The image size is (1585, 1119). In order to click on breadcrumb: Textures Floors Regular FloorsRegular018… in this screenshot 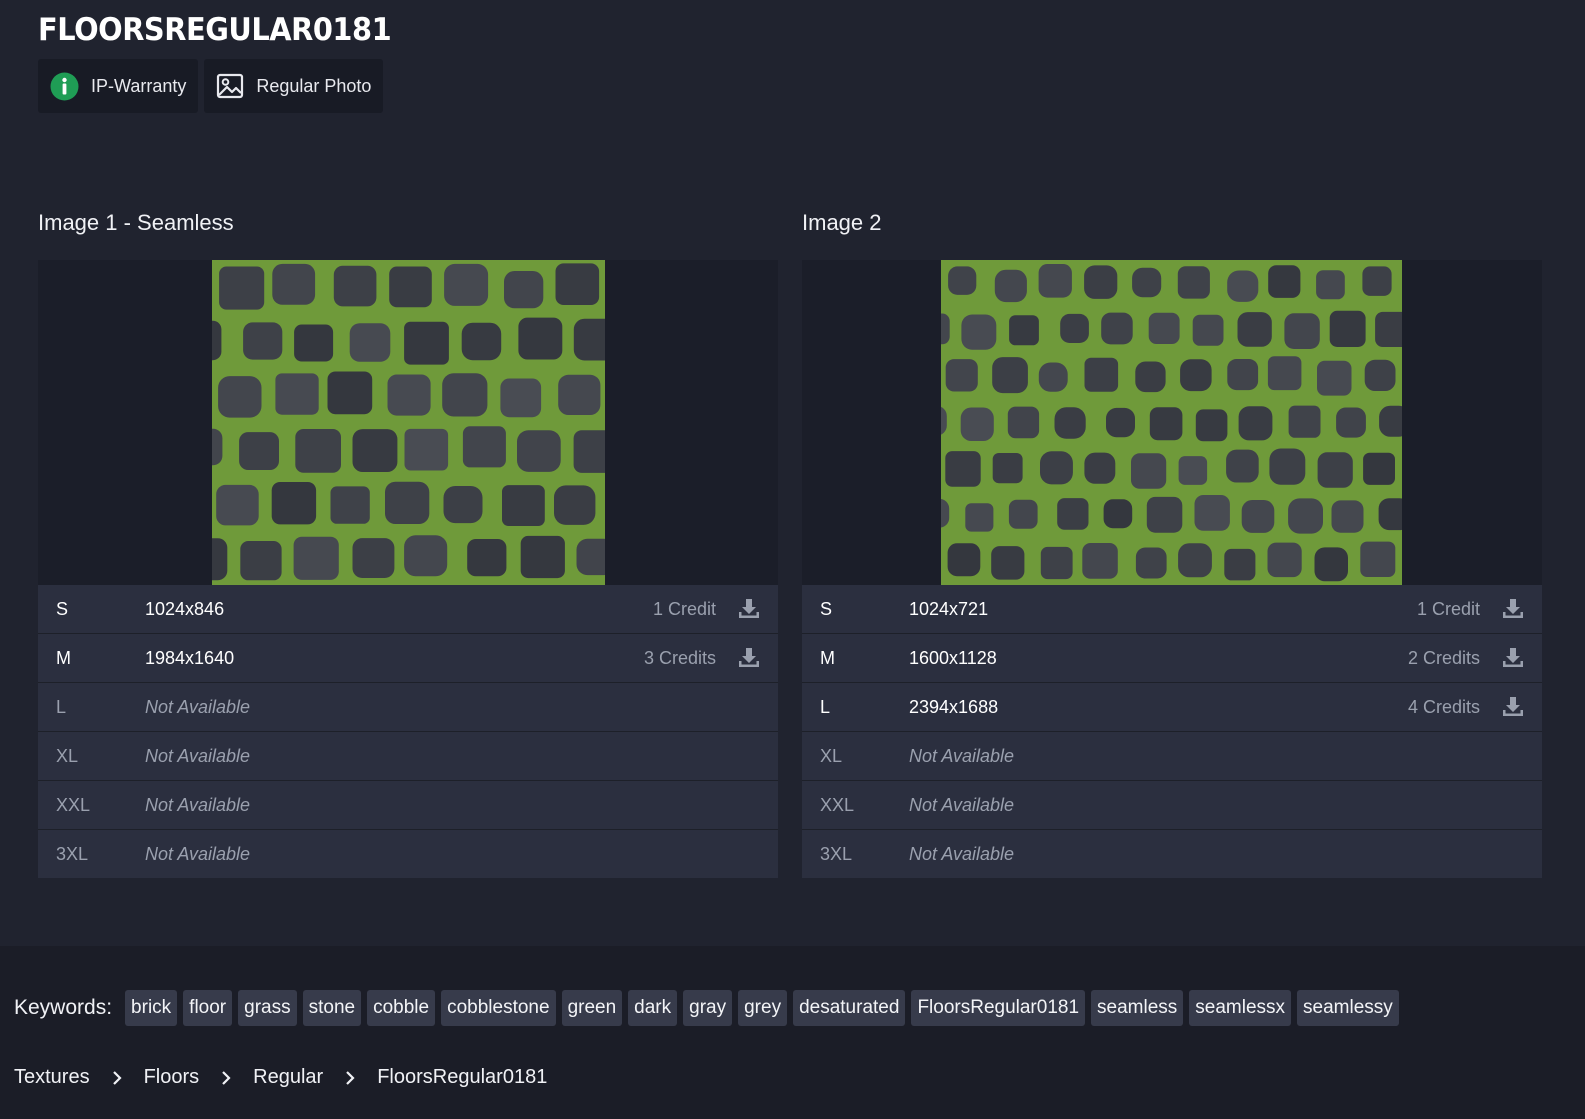, I will do `click(280, 1077)`.